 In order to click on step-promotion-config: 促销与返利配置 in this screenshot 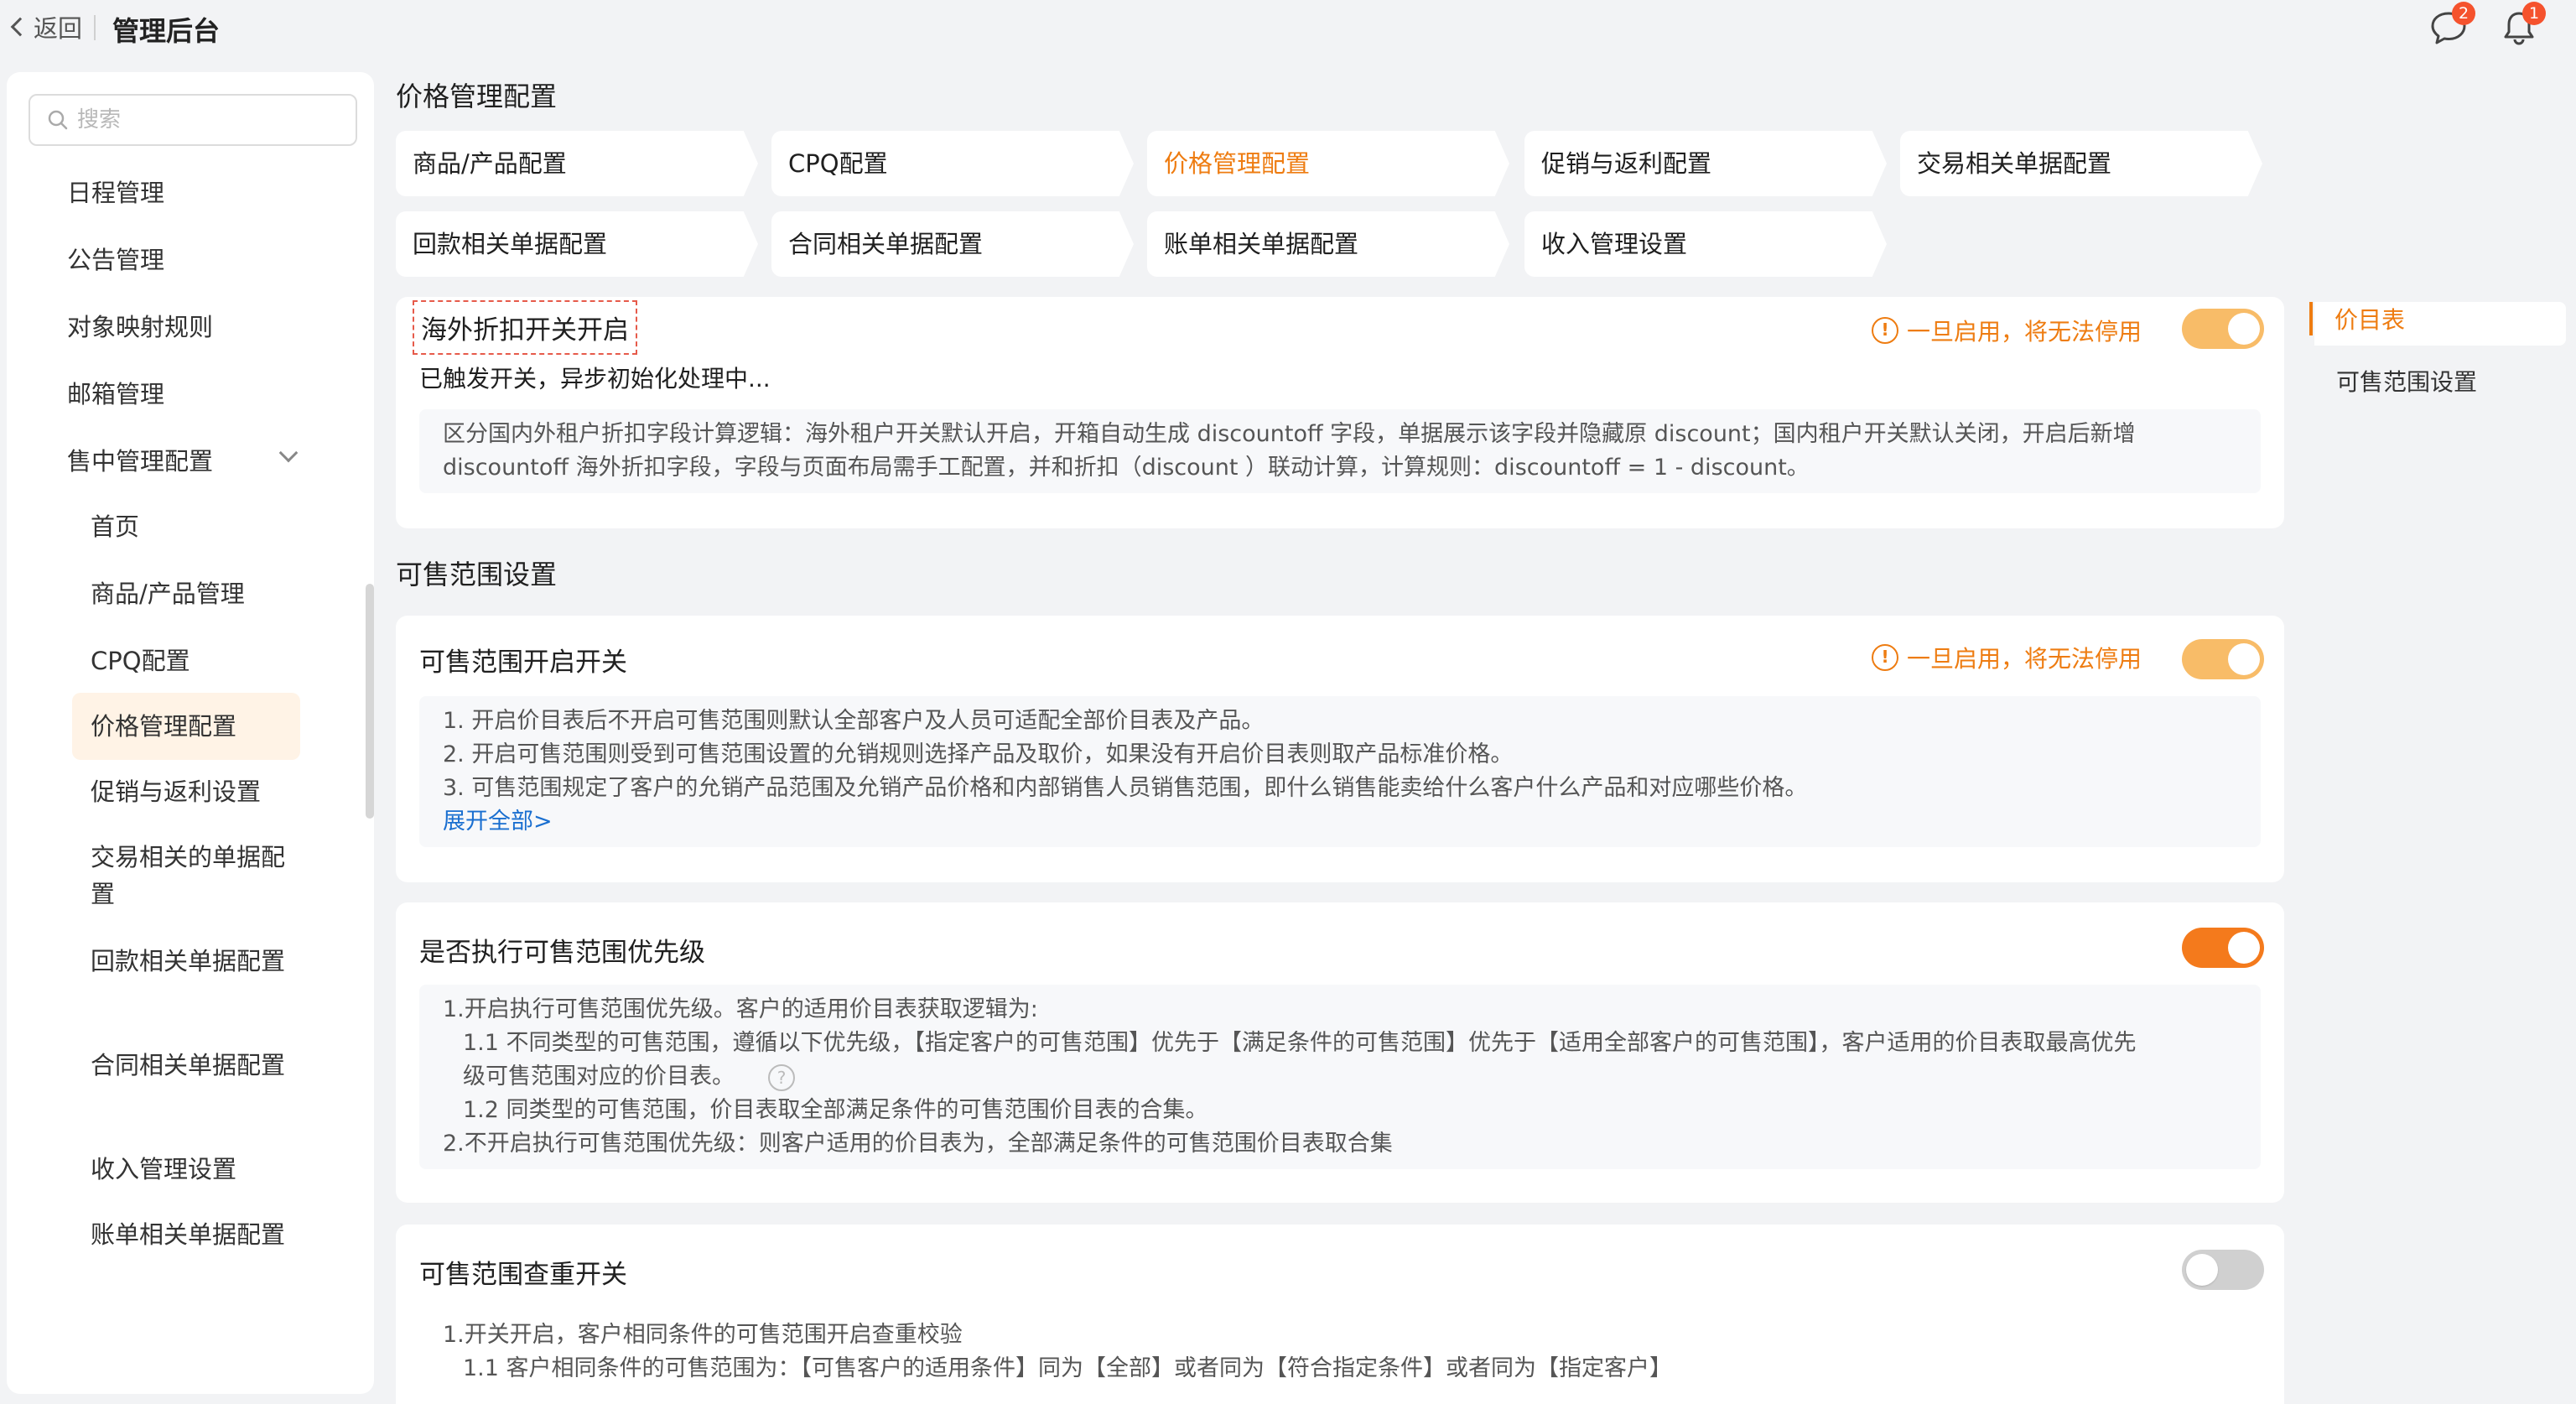, I will do `click(1705, 163)`.